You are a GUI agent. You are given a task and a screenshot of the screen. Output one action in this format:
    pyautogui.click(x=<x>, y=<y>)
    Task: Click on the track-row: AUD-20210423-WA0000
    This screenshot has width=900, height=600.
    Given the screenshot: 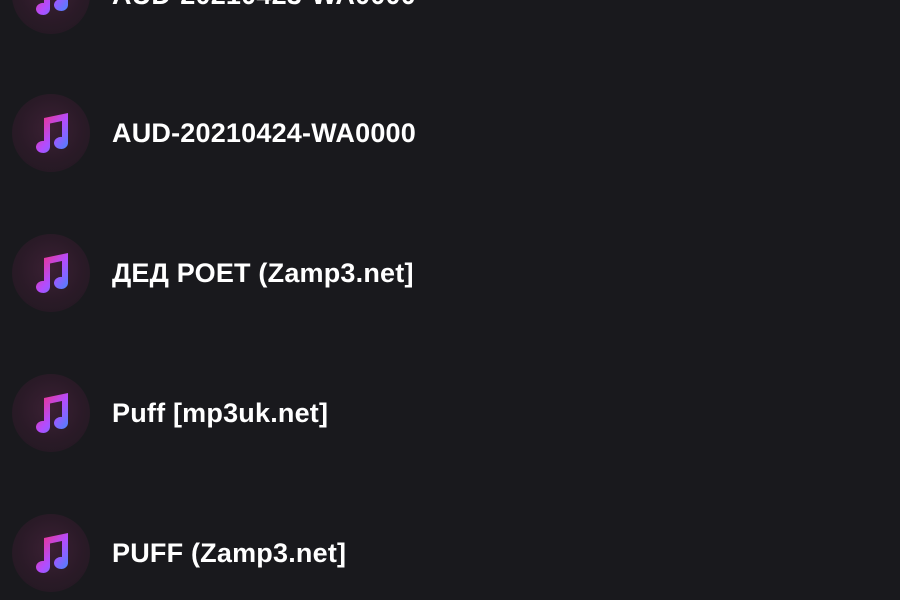 What is the action you would take?
    pyautogui.click(x=450, y=32)
    